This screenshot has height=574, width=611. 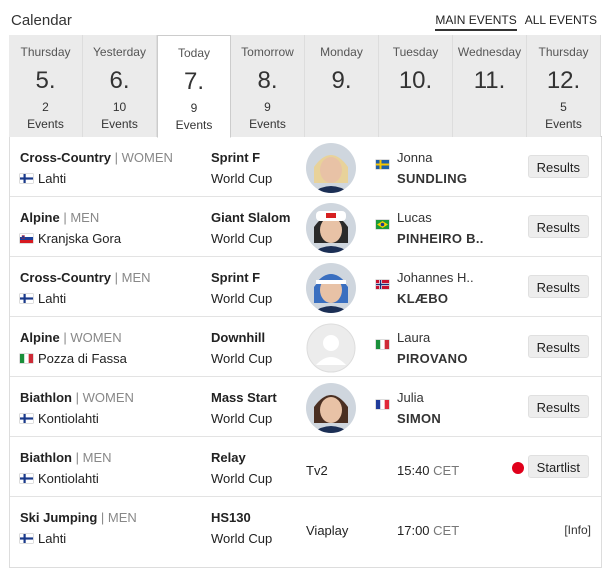 I want to click on calendar-header: Calendar MAIN EVENTS ALL EVENTS, so click(x=305, y=17).